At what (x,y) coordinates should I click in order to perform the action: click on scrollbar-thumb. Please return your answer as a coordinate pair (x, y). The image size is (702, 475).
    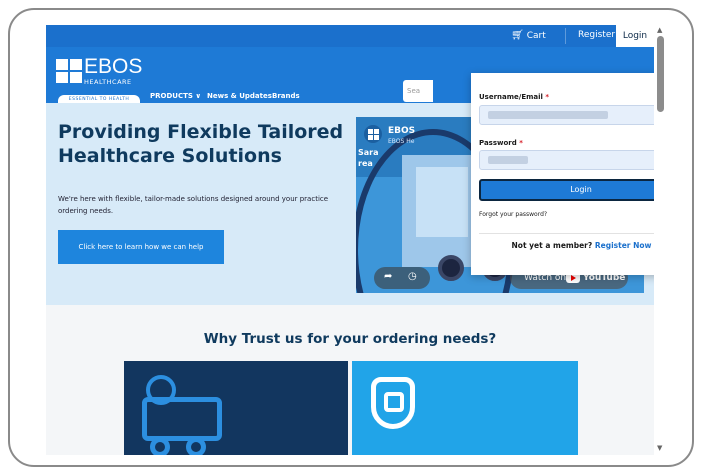
    Looking at the image, I should click on (660, 74).